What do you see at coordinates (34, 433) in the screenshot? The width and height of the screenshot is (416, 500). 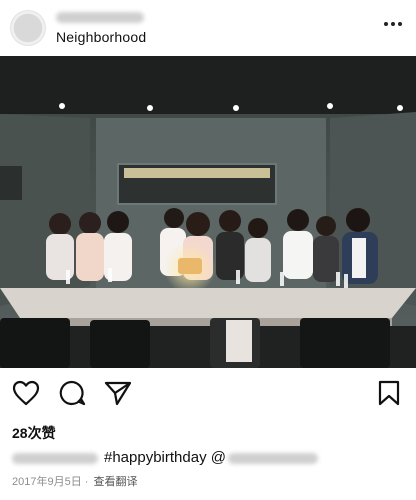 I see `like-count: 28次赞` at bounding box center [34, 433].